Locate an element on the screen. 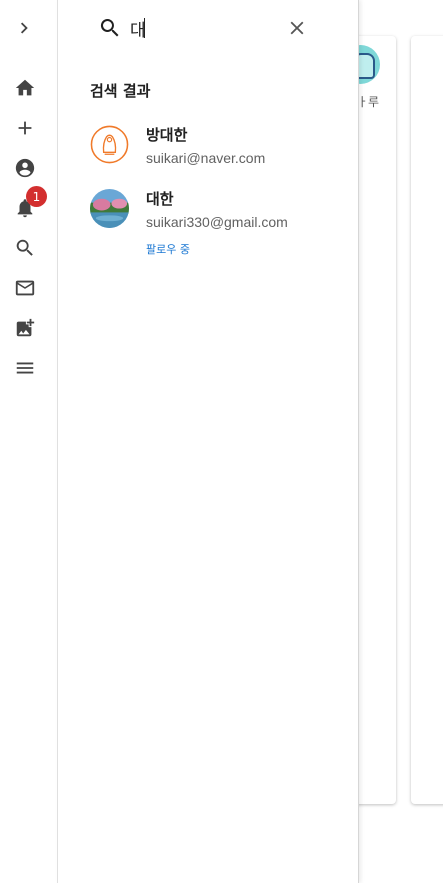  add-photo-icon is located at coordinates (25, 328).